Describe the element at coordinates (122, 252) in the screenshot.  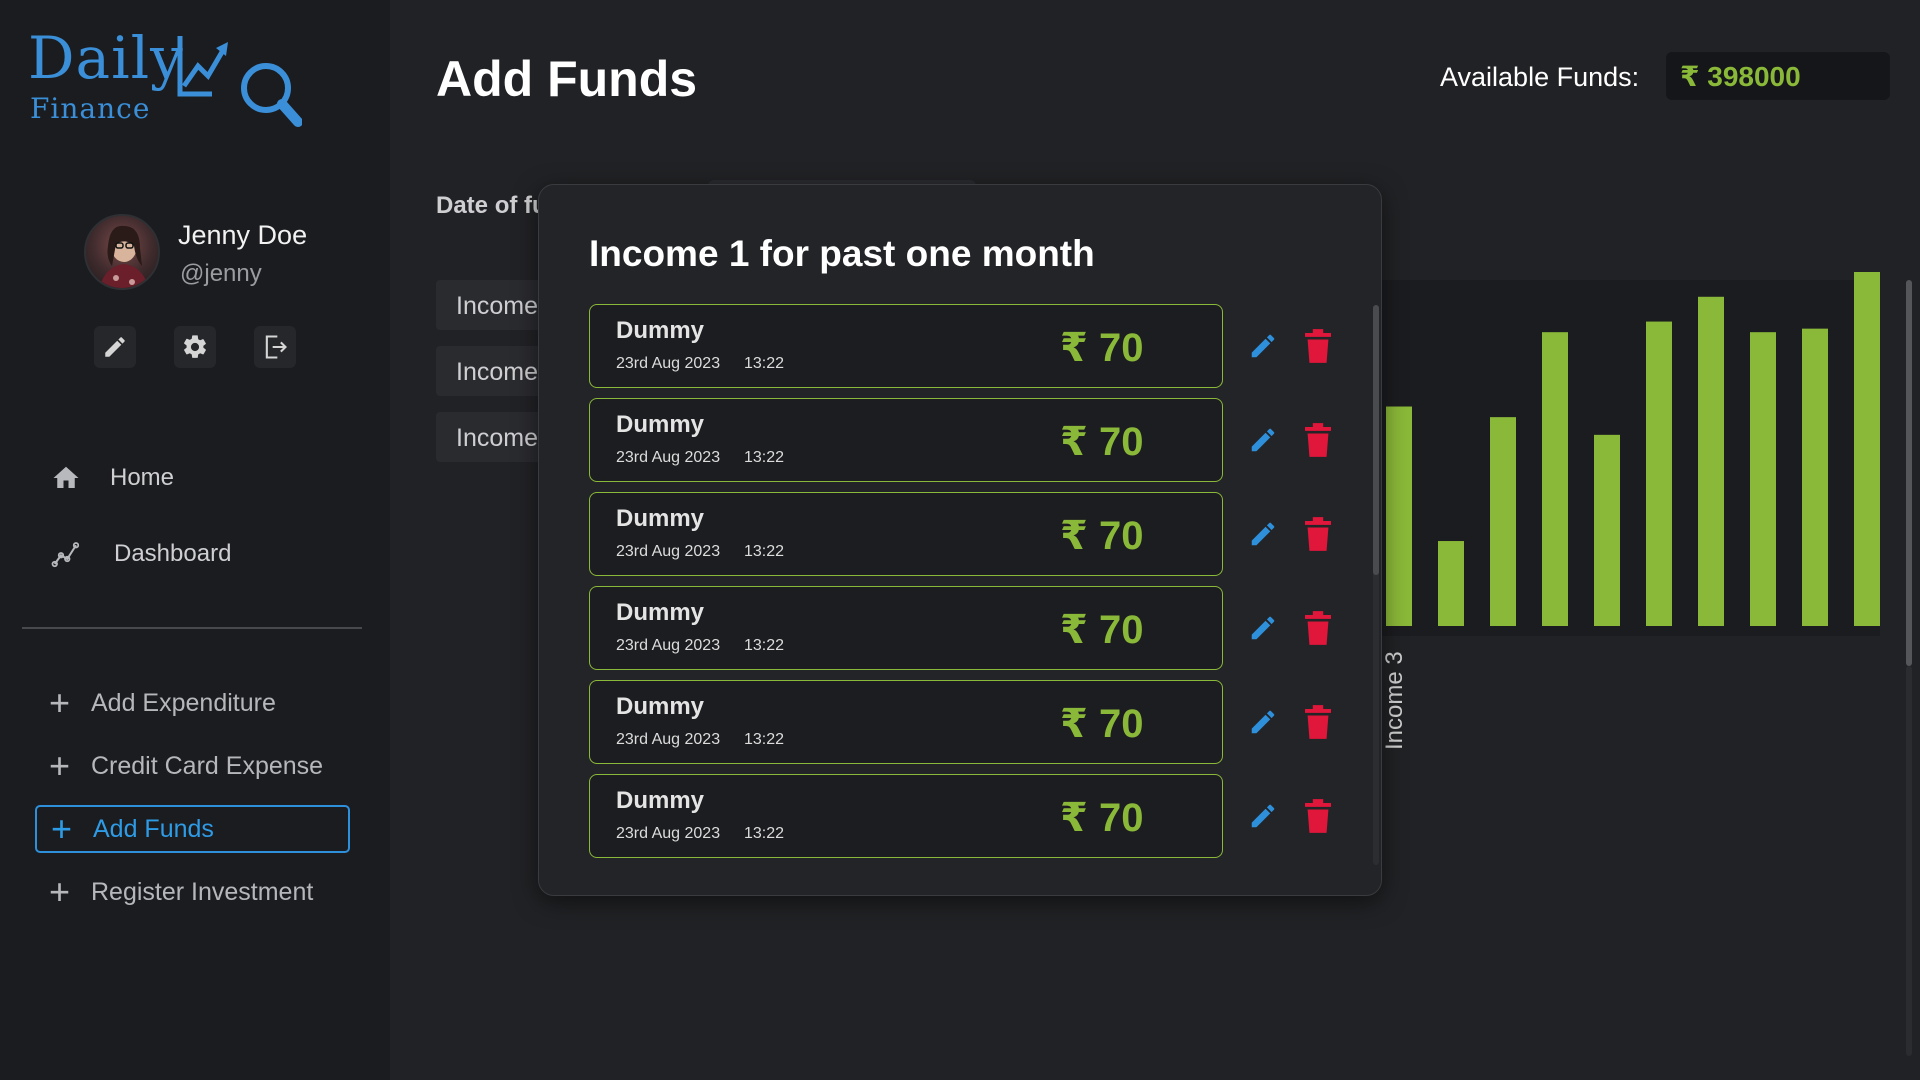
I see `avatar` at that location.